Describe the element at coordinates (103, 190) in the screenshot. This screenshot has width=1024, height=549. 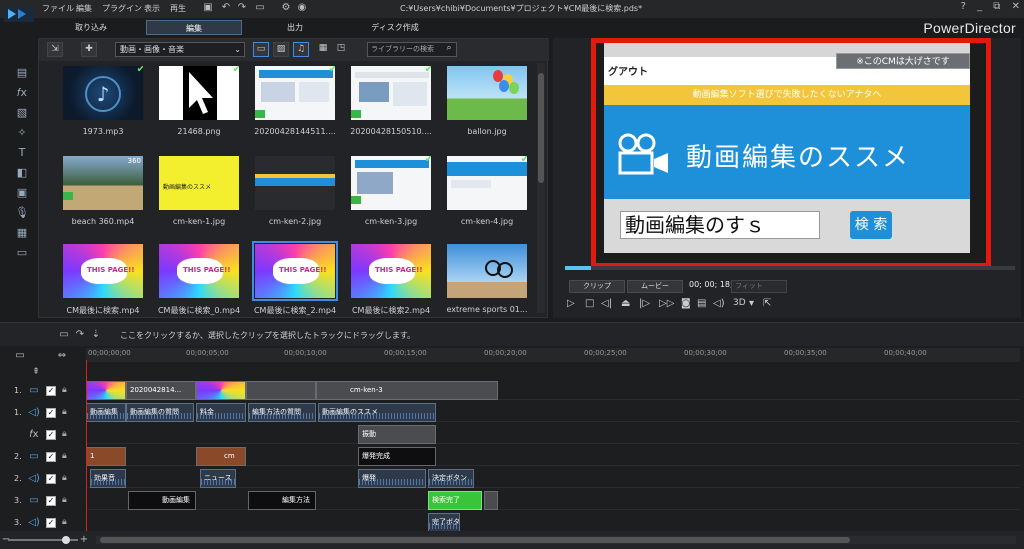
I see `media-item: 360 beach 360.mp4` at that location.